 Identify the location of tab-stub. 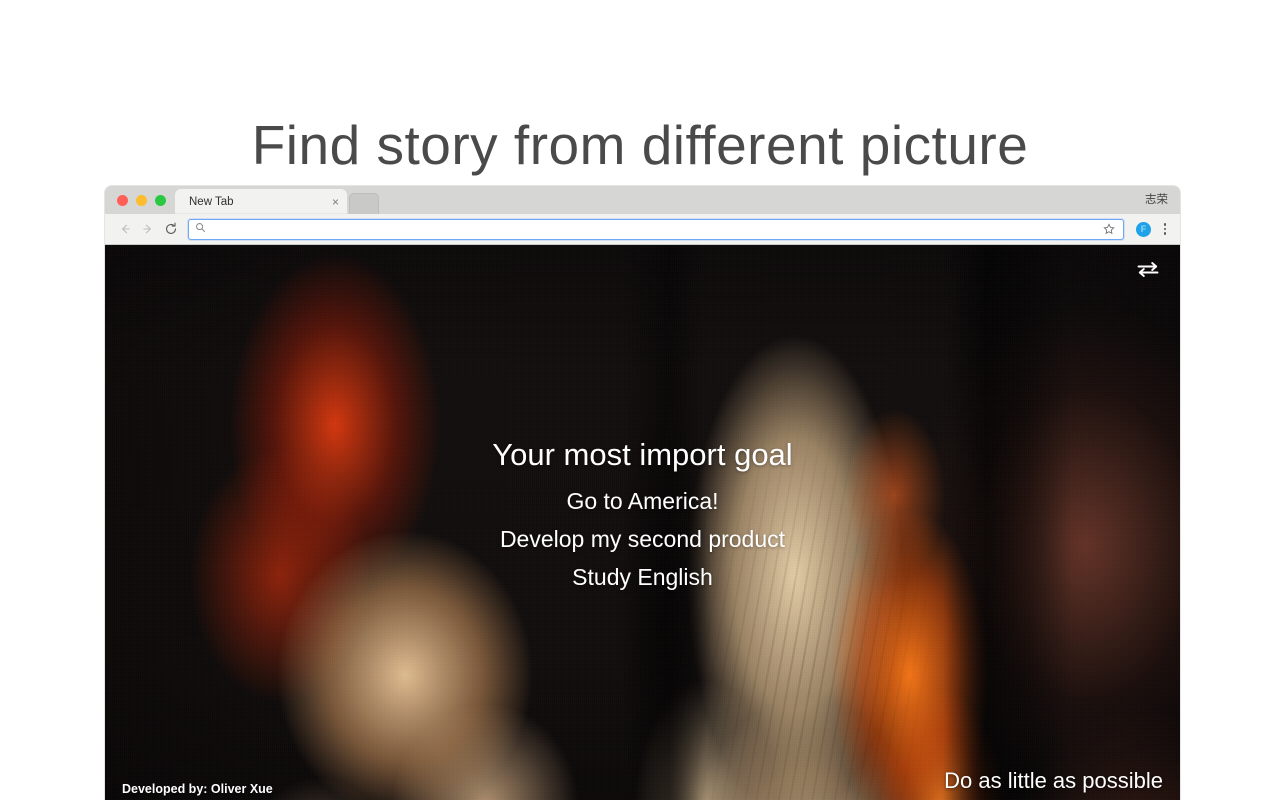
(364, 203).